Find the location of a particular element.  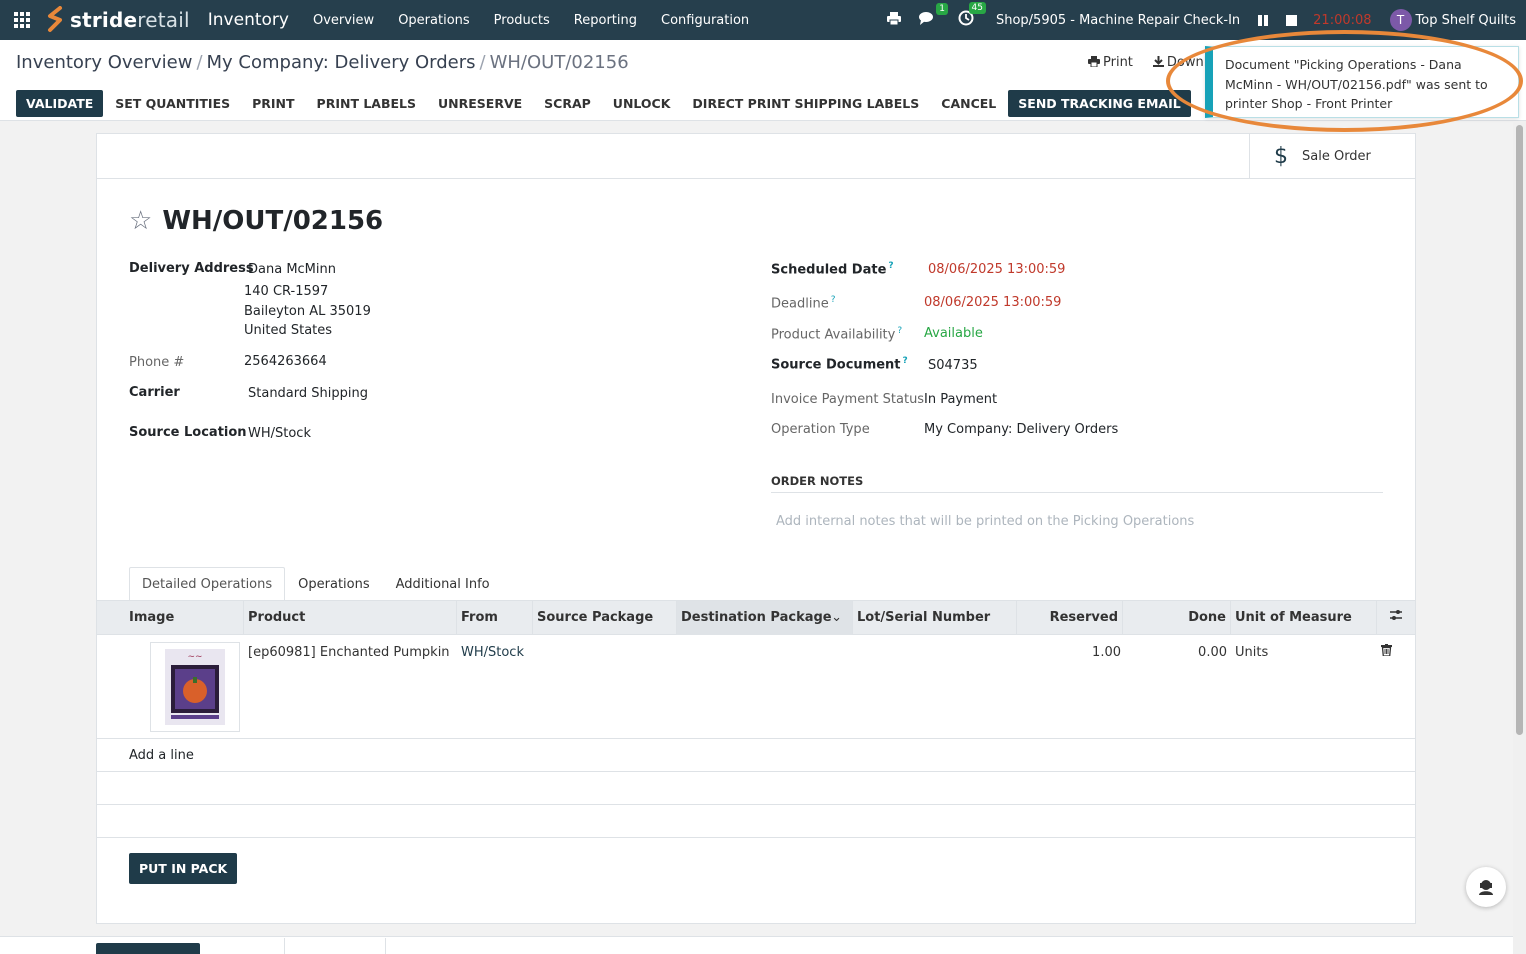

done-cell: 0.00 is located at coordinates (1175, 652).